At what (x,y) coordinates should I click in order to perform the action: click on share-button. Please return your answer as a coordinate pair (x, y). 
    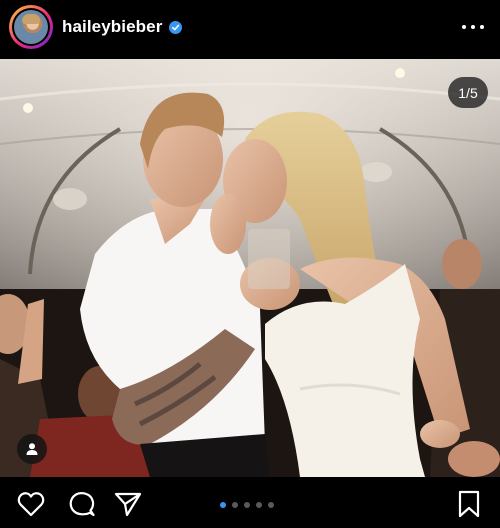
    Looking at the image, I should click on (128, 504).